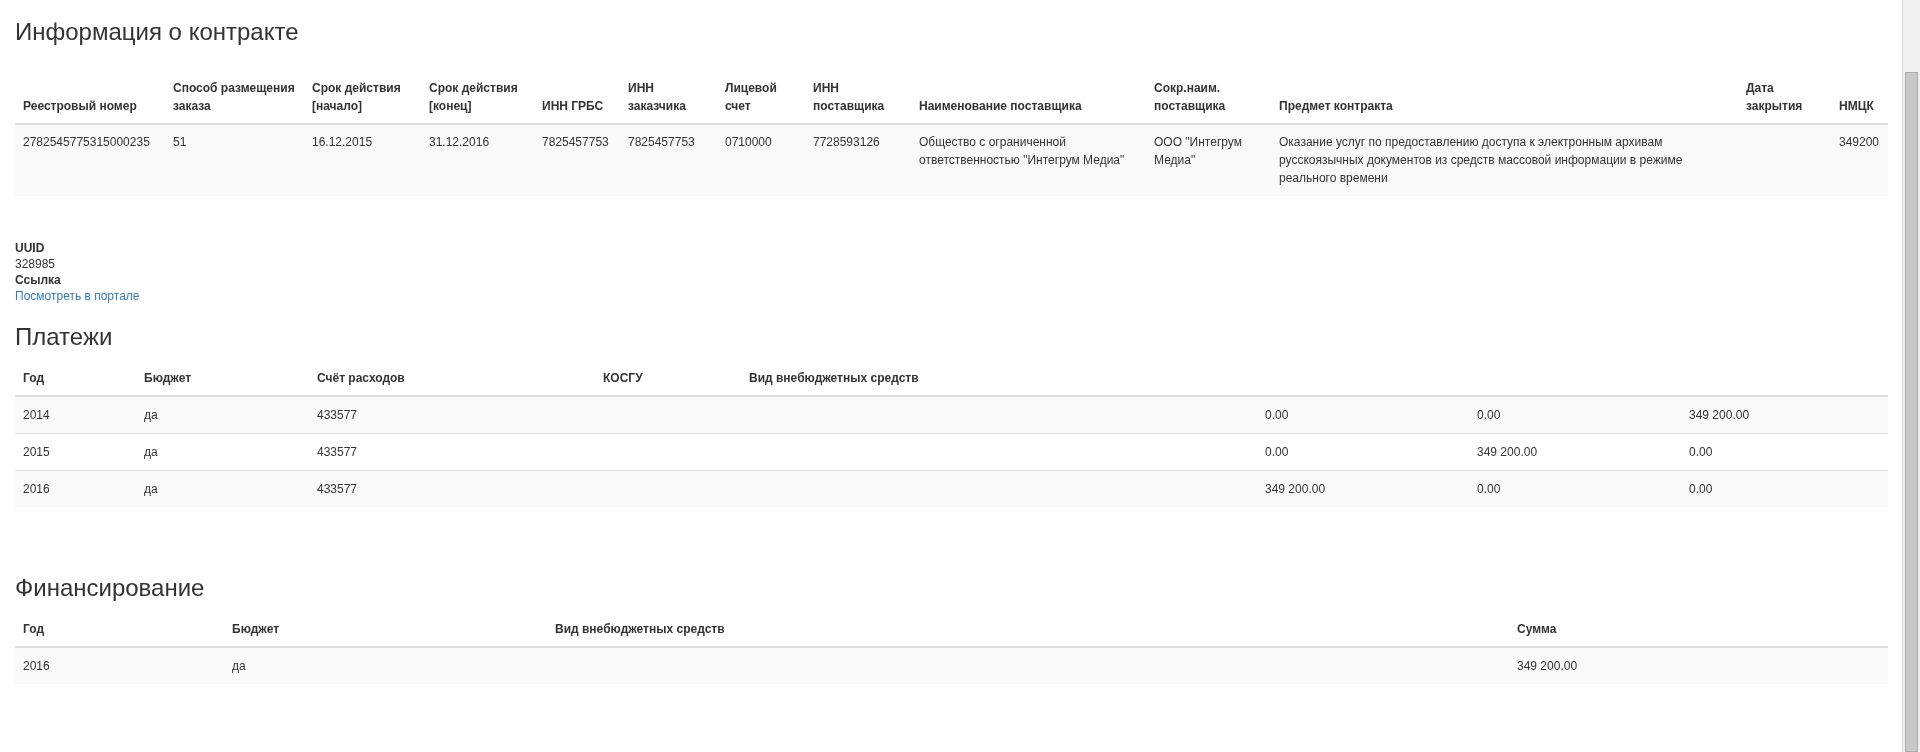  Describe the element at coordinates (110, 588) in the screenshot. I see `section-title: Финансирование` at that location.